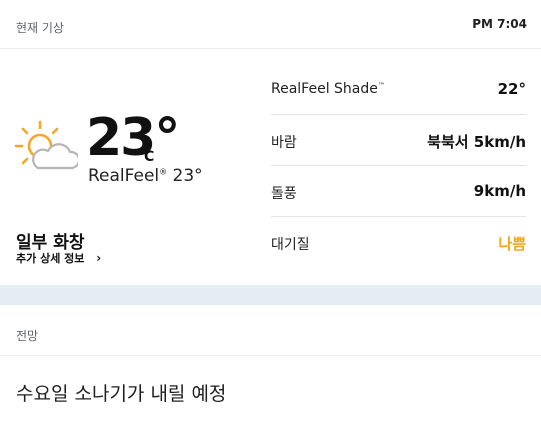  Describe the element at coordinates (284, 143) in the screenshot. I see `detail-label: 바람` at that location.